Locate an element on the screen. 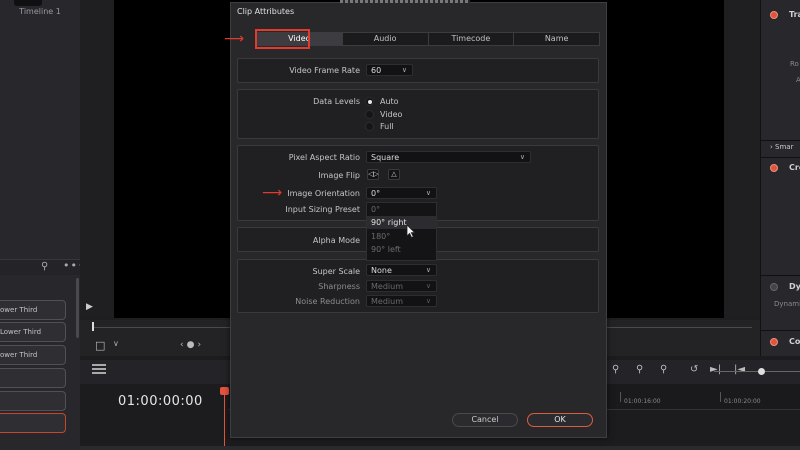  next-clip-icon: ►| is located at coordinates (715, 369).